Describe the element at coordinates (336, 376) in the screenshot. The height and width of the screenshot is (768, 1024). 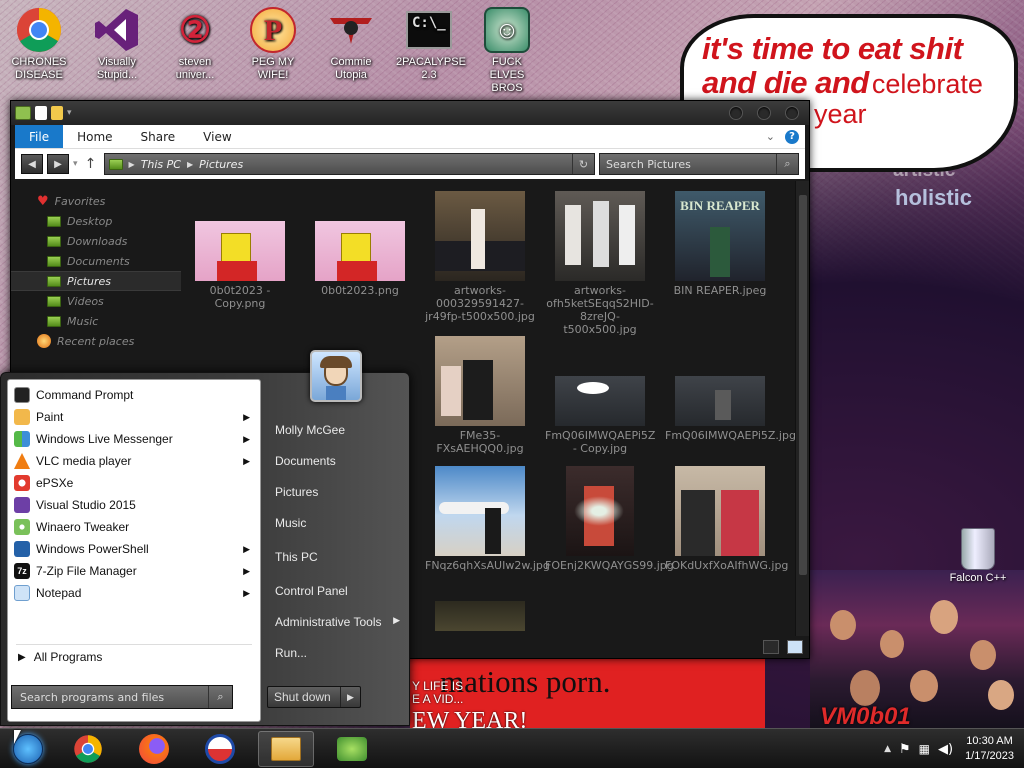
I see `avatar` at that location.